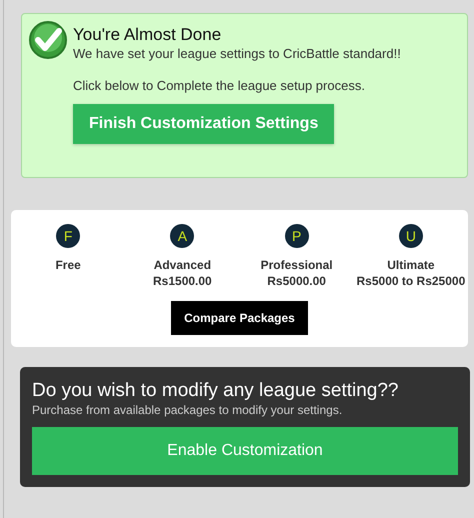 The width and height of the screenshot is (474, 518). Describe the element at coordinates (68, 265) in the screenshot. I see `package-name: Free` at that location.